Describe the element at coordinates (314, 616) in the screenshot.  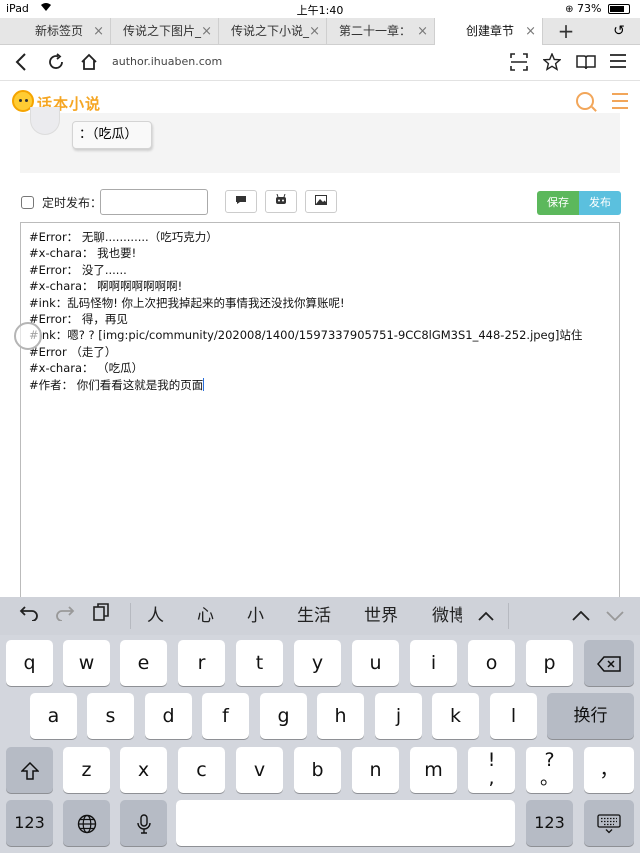
I see `suggestion-item: 生活` at that location.